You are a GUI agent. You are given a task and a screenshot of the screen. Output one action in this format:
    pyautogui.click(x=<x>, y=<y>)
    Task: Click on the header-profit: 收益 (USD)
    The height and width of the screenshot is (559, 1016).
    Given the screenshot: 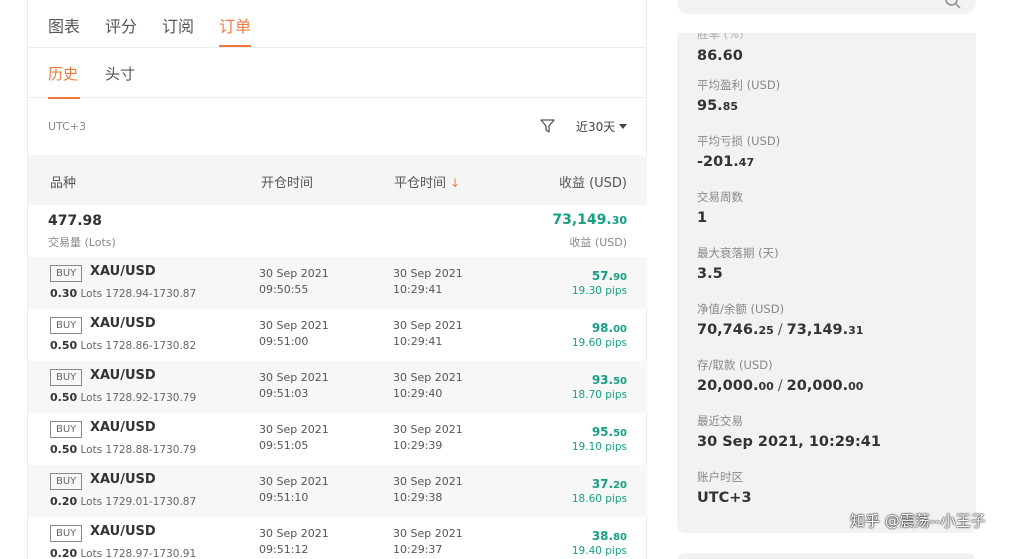 What is the action you would take?
    pyautogui.click(x=592, y=183)
    